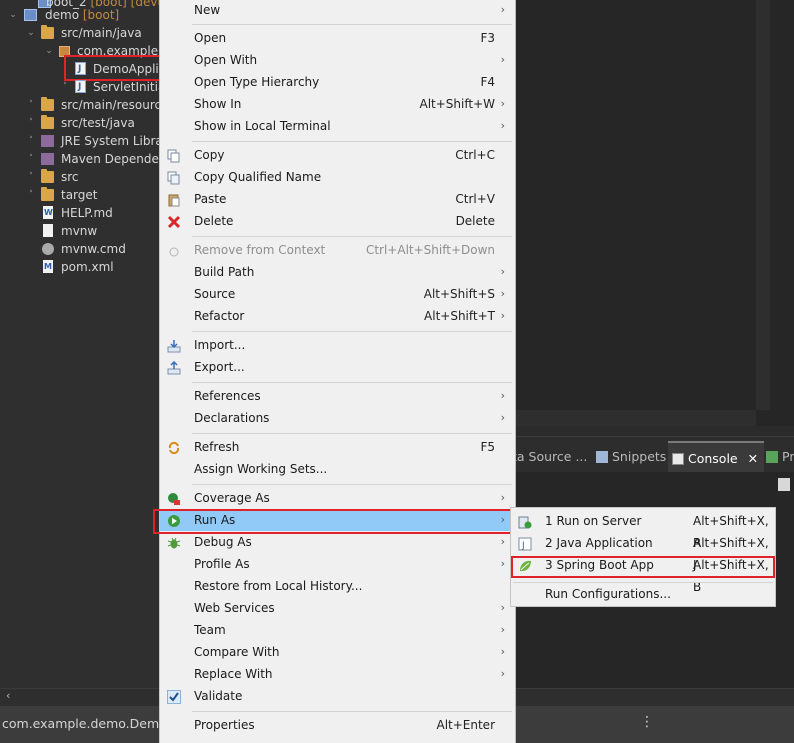 The height and width of the screenshot is (743, 794). I want to click on menu-shortcut: Alt+Shift+T, so click(459, 316).